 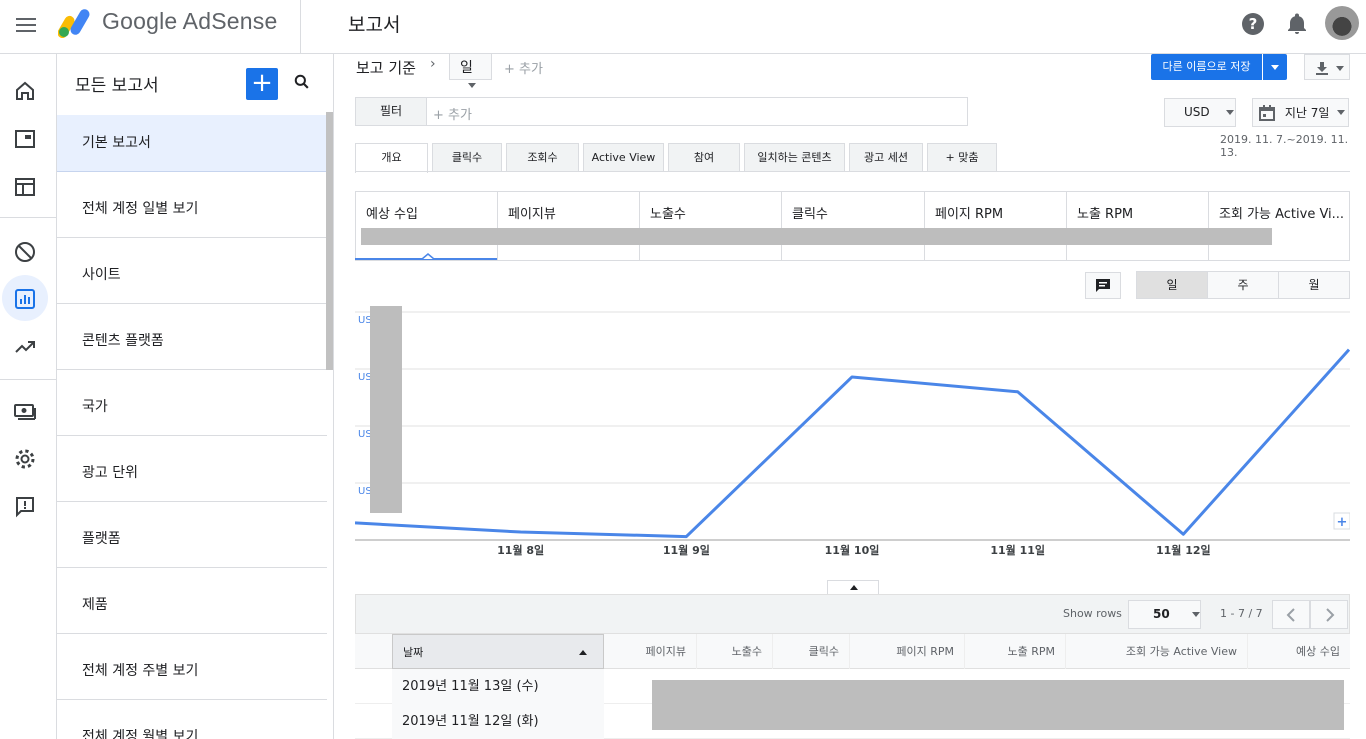 I want to click on date-range-value: 지난 7일, so click(x=1307, y=113).